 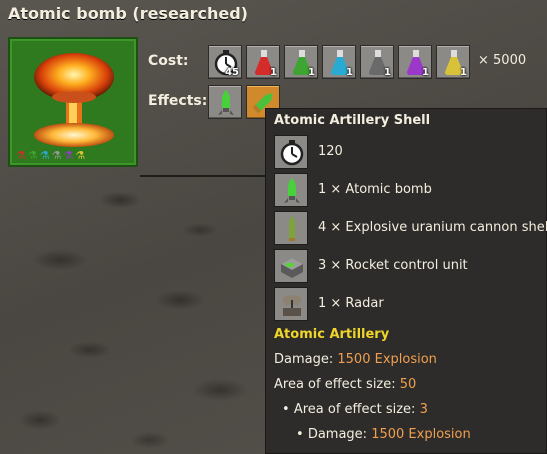 I want to click on green-flask-icon: ⚗, so click(x=32, y=155).